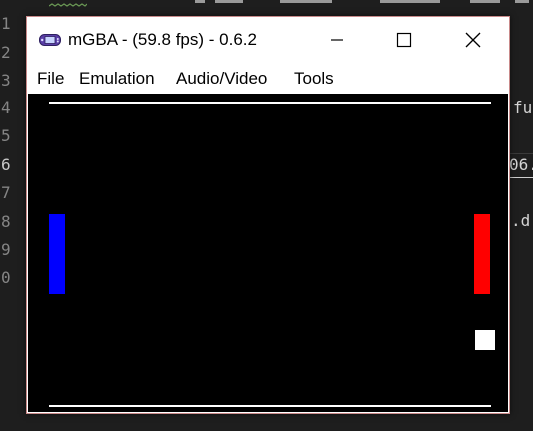 The height and width of the screenshot is (431, 533). Describe the element at coordinates (314, 79) in the screenshot. I see `menu-tools: Tools` at that location.